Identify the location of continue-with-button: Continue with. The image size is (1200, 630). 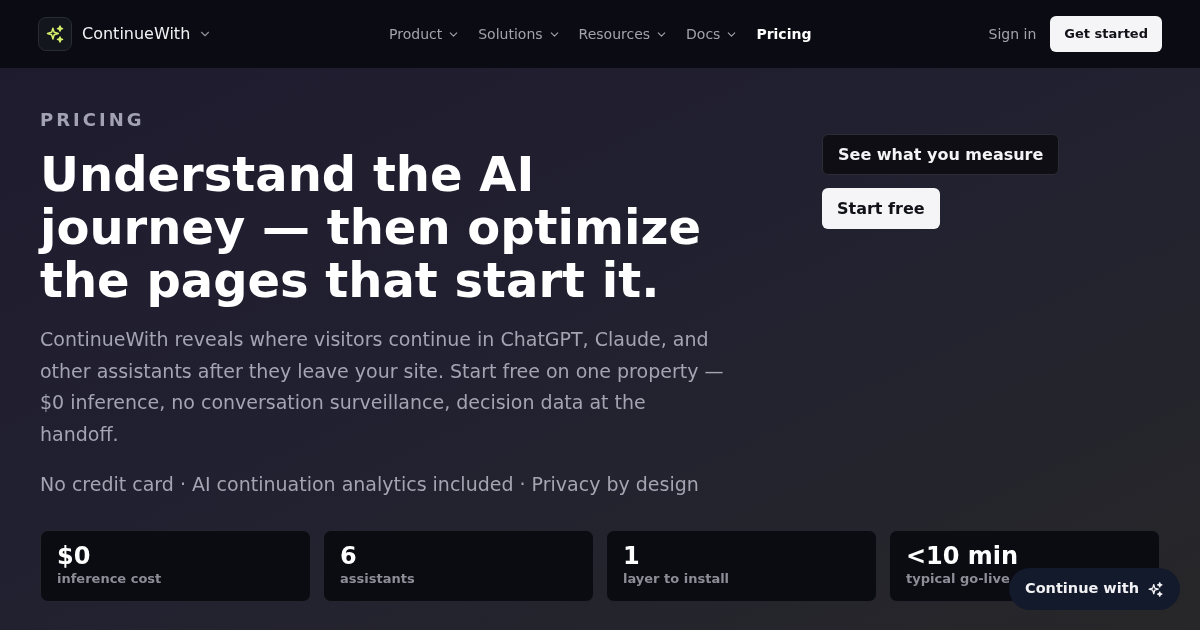
(1094, 589).